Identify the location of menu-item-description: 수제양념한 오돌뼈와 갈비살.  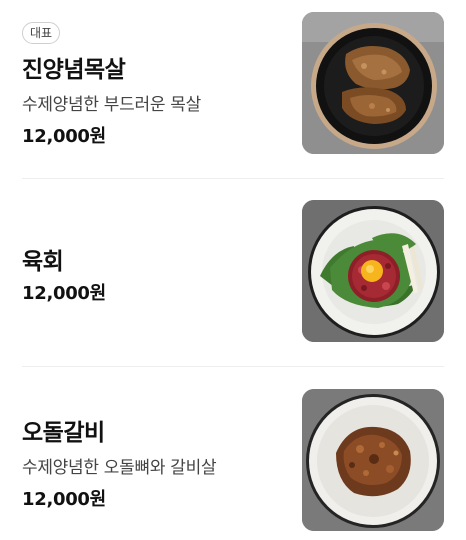
(119, 468).